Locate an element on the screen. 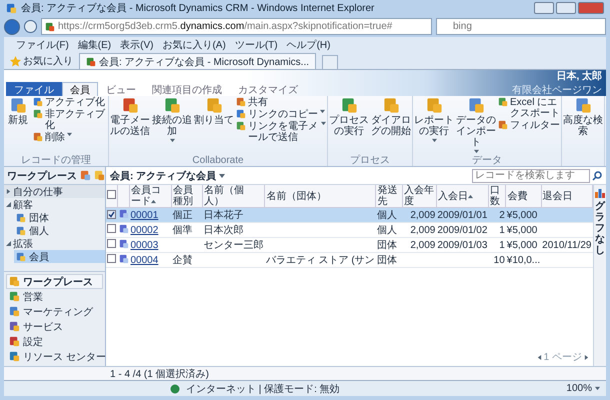  expanded-icon is located at coordinates (8, 243).